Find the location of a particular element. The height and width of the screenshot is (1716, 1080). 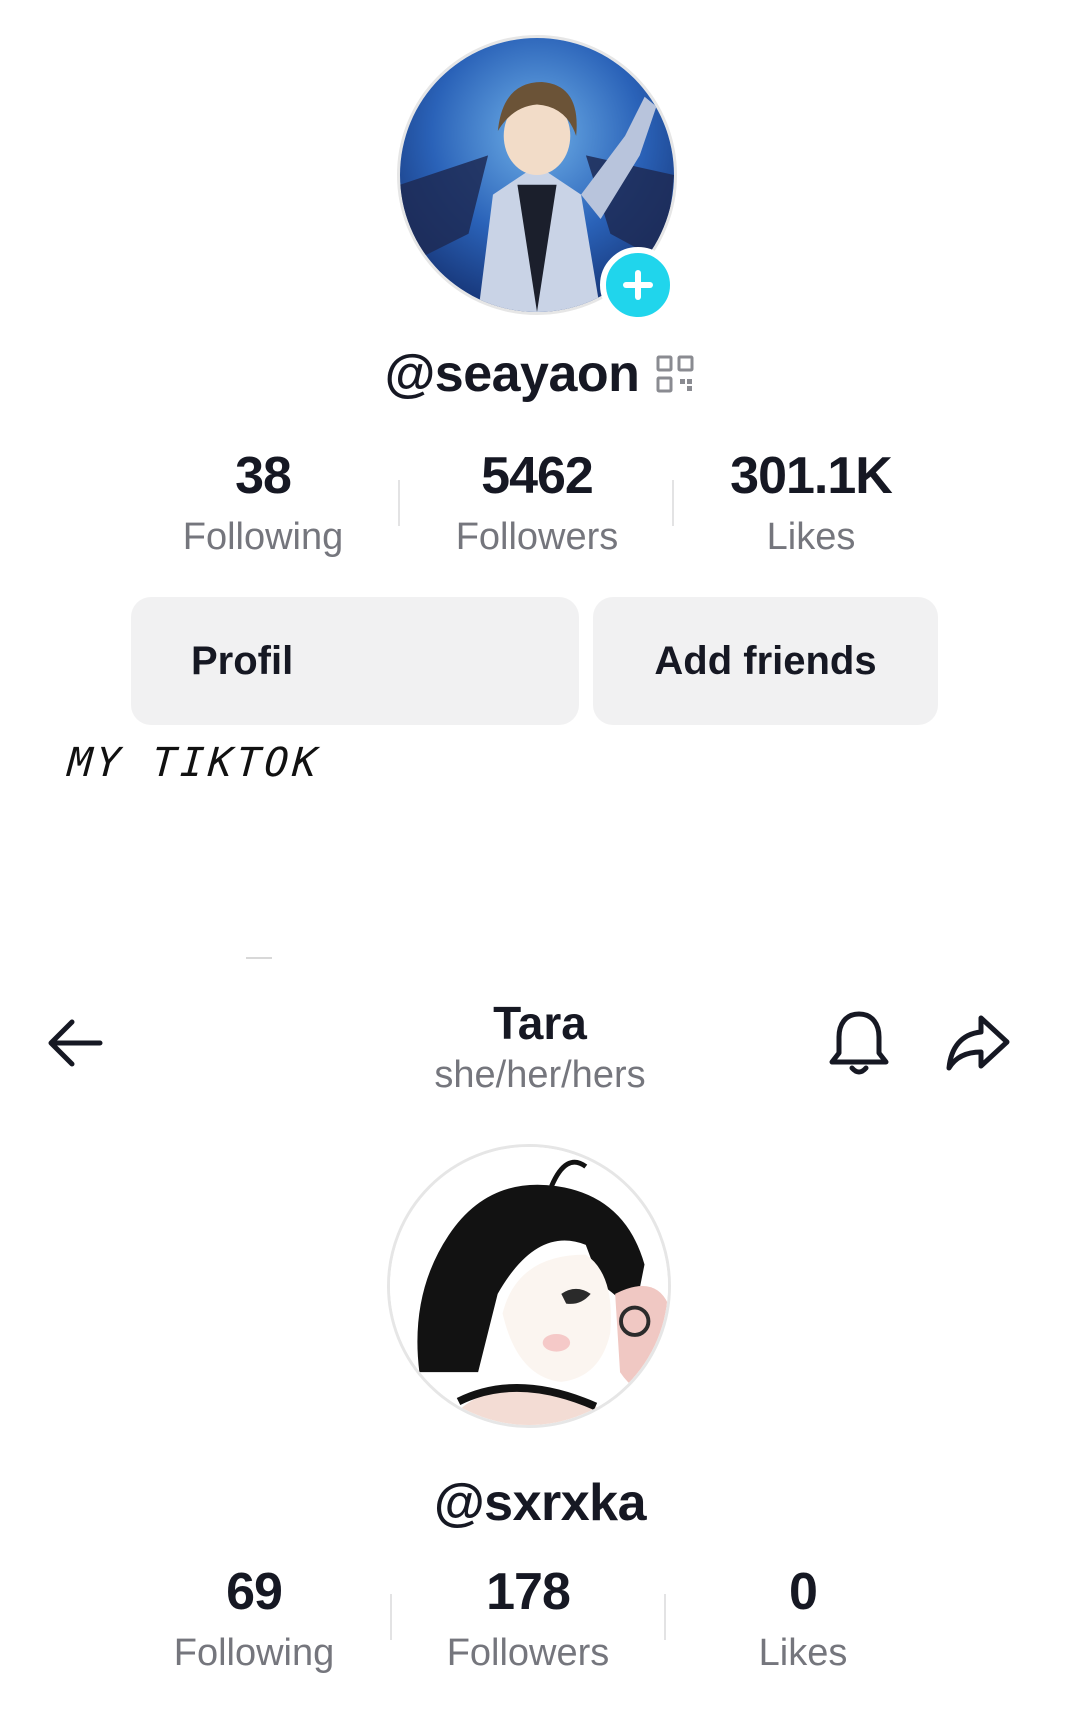

stat-likes-other: 0 Likes is located at coordinates (803, 1620).